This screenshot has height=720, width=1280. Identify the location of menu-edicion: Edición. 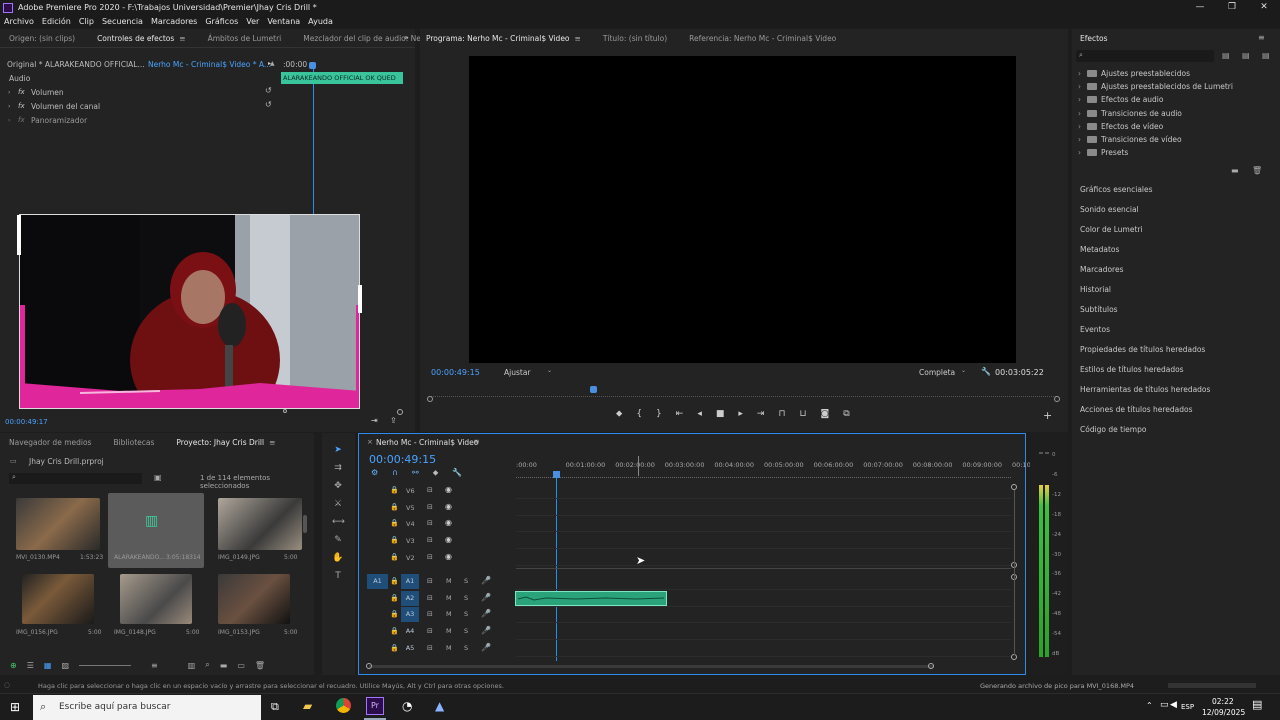
(56, 21).